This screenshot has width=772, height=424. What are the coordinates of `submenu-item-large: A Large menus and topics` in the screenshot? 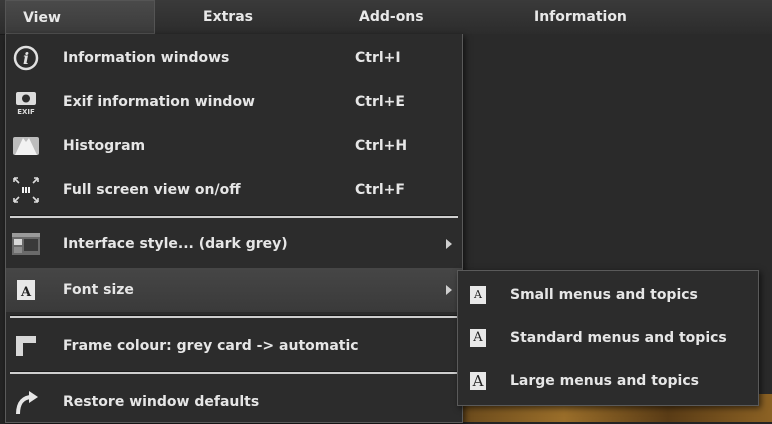 It's located at (608, 381).